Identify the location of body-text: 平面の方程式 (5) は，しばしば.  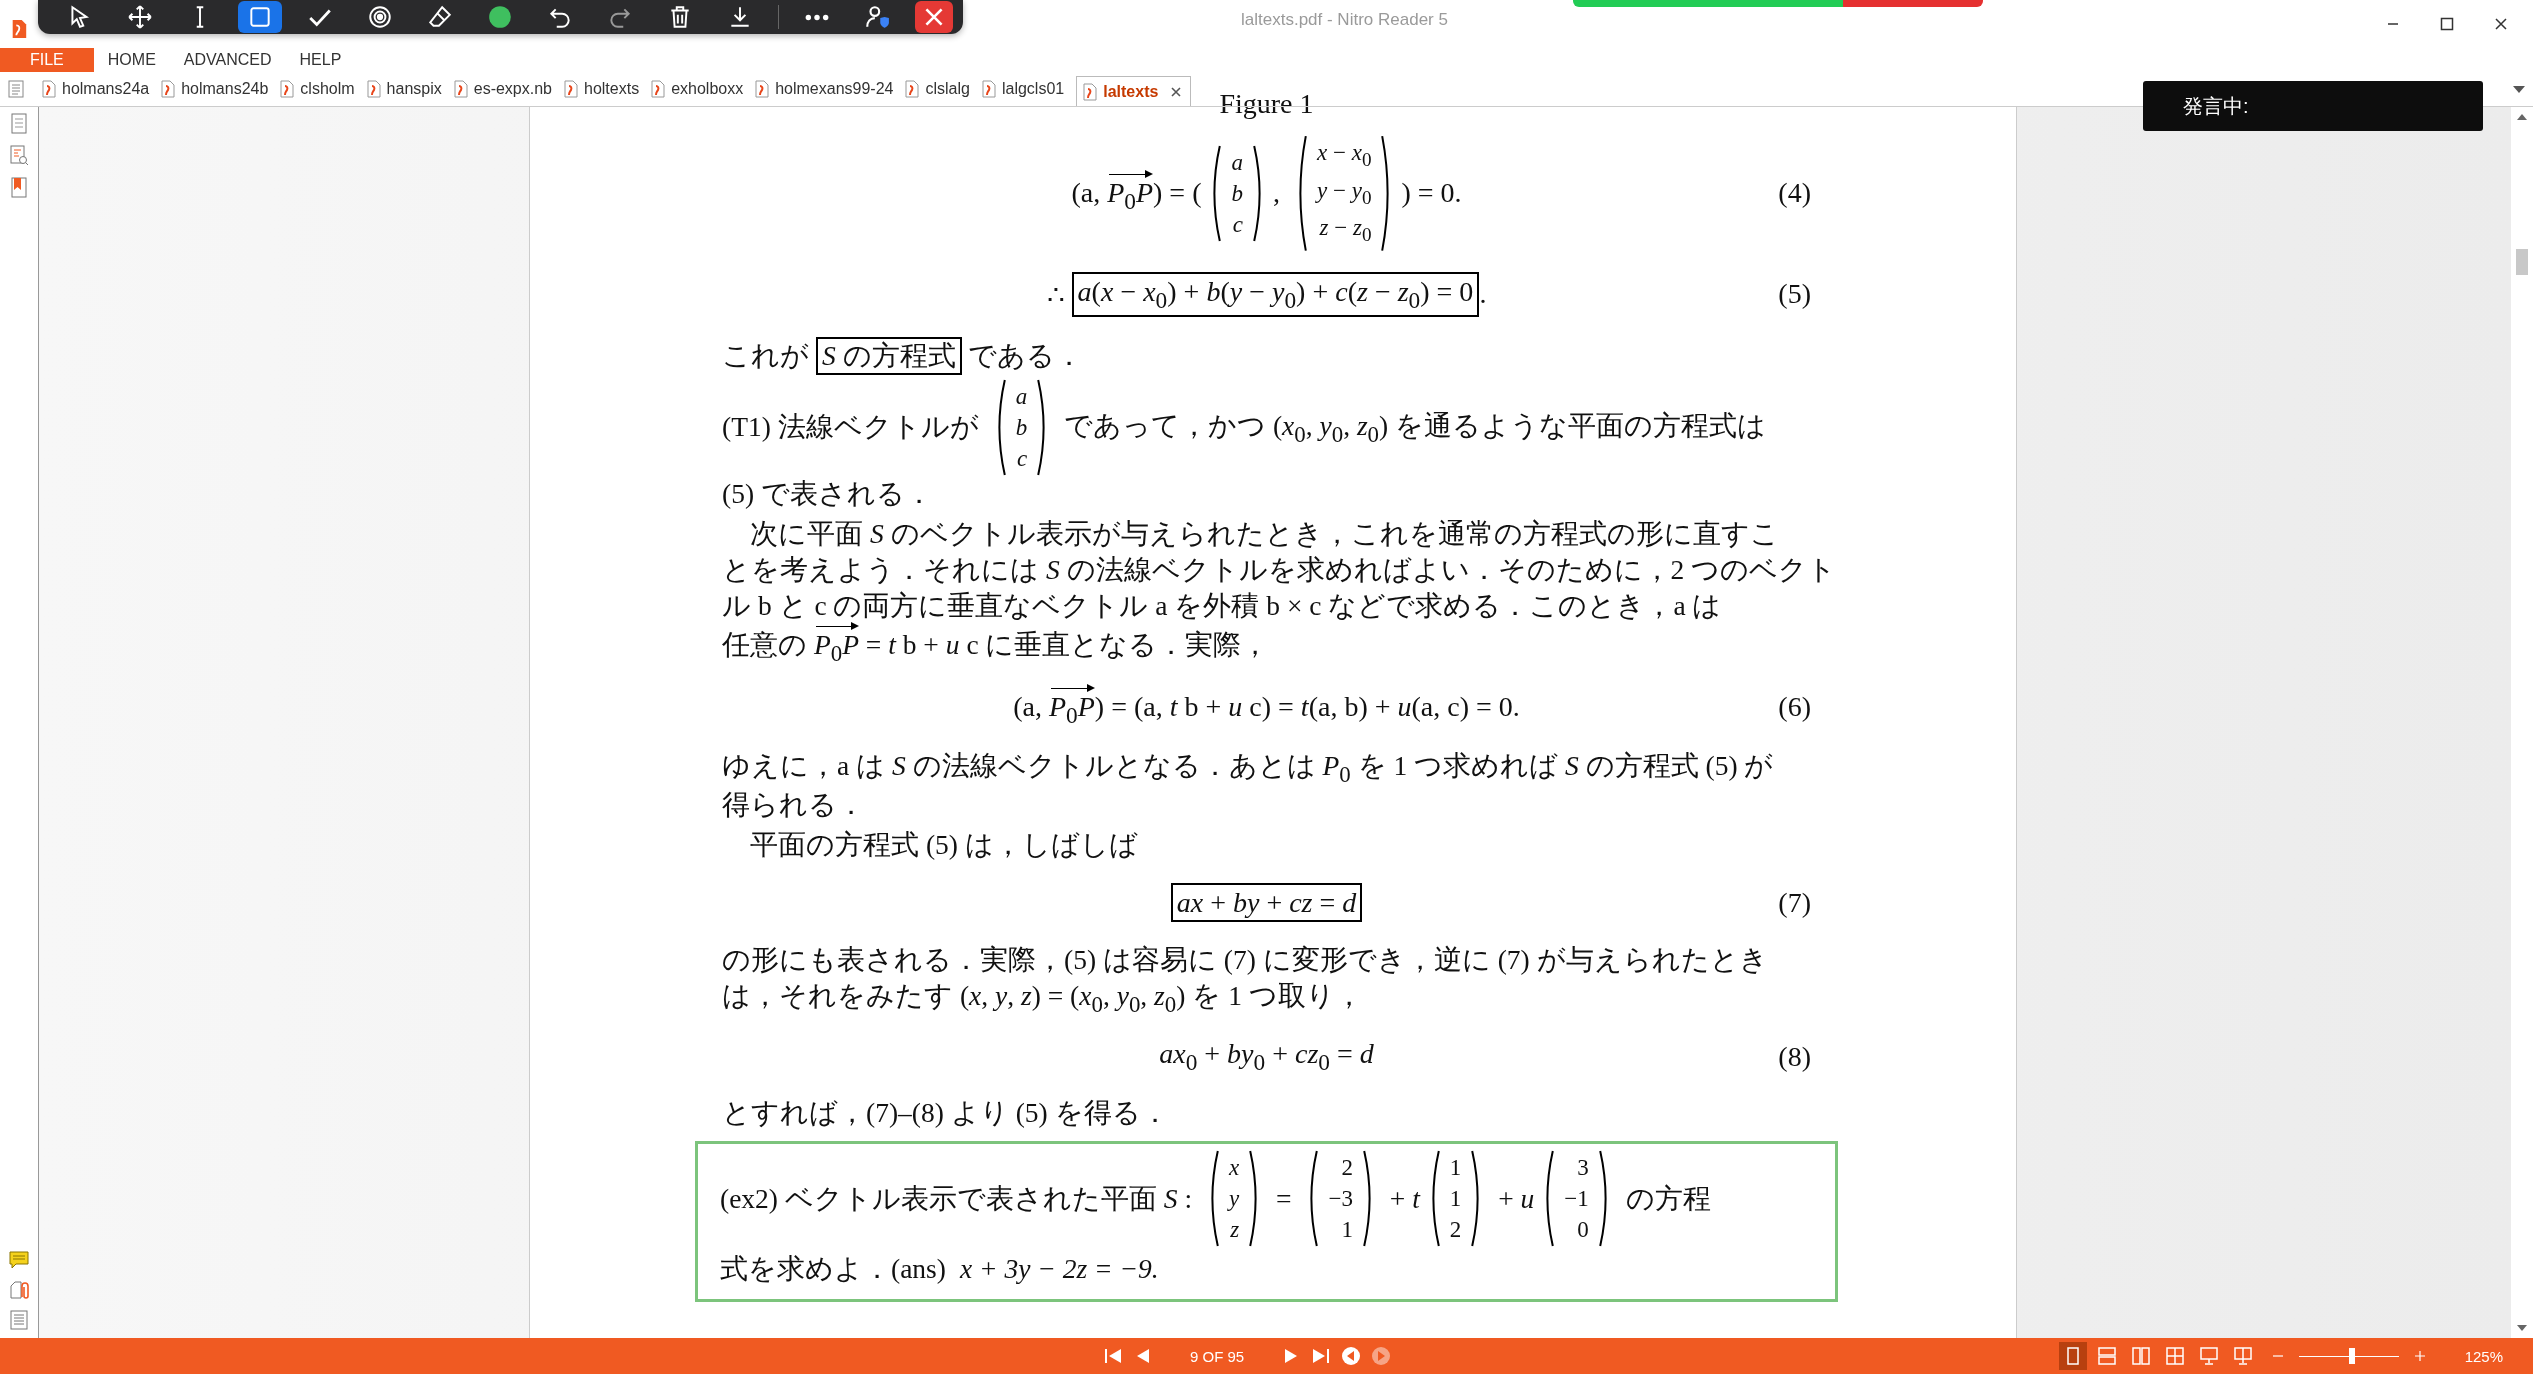
(943, 845).